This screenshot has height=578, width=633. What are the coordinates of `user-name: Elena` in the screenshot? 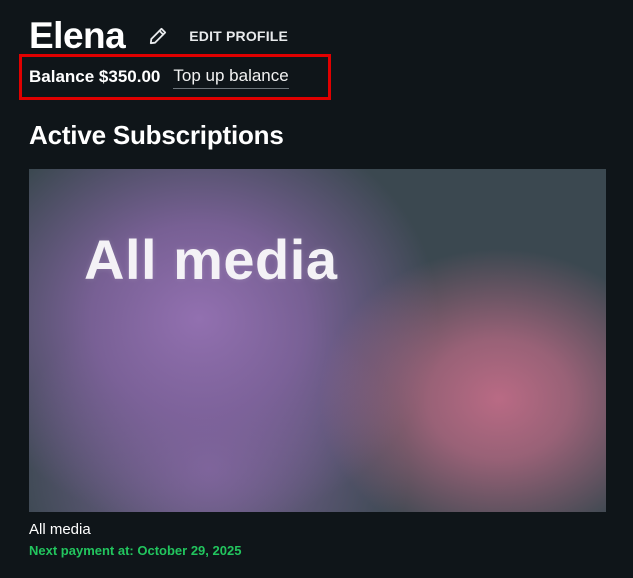 It's located at (77, 35).